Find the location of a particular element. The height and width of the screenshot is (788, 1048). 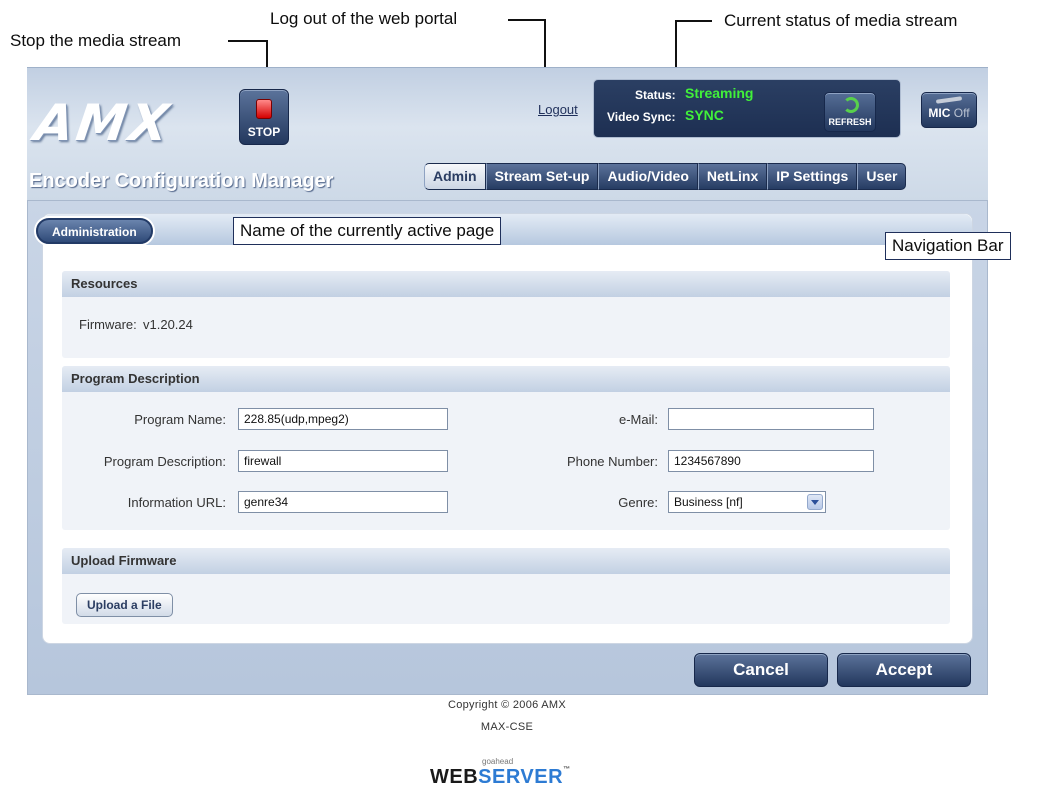

program-description-field is located at coordinates (343, 461).